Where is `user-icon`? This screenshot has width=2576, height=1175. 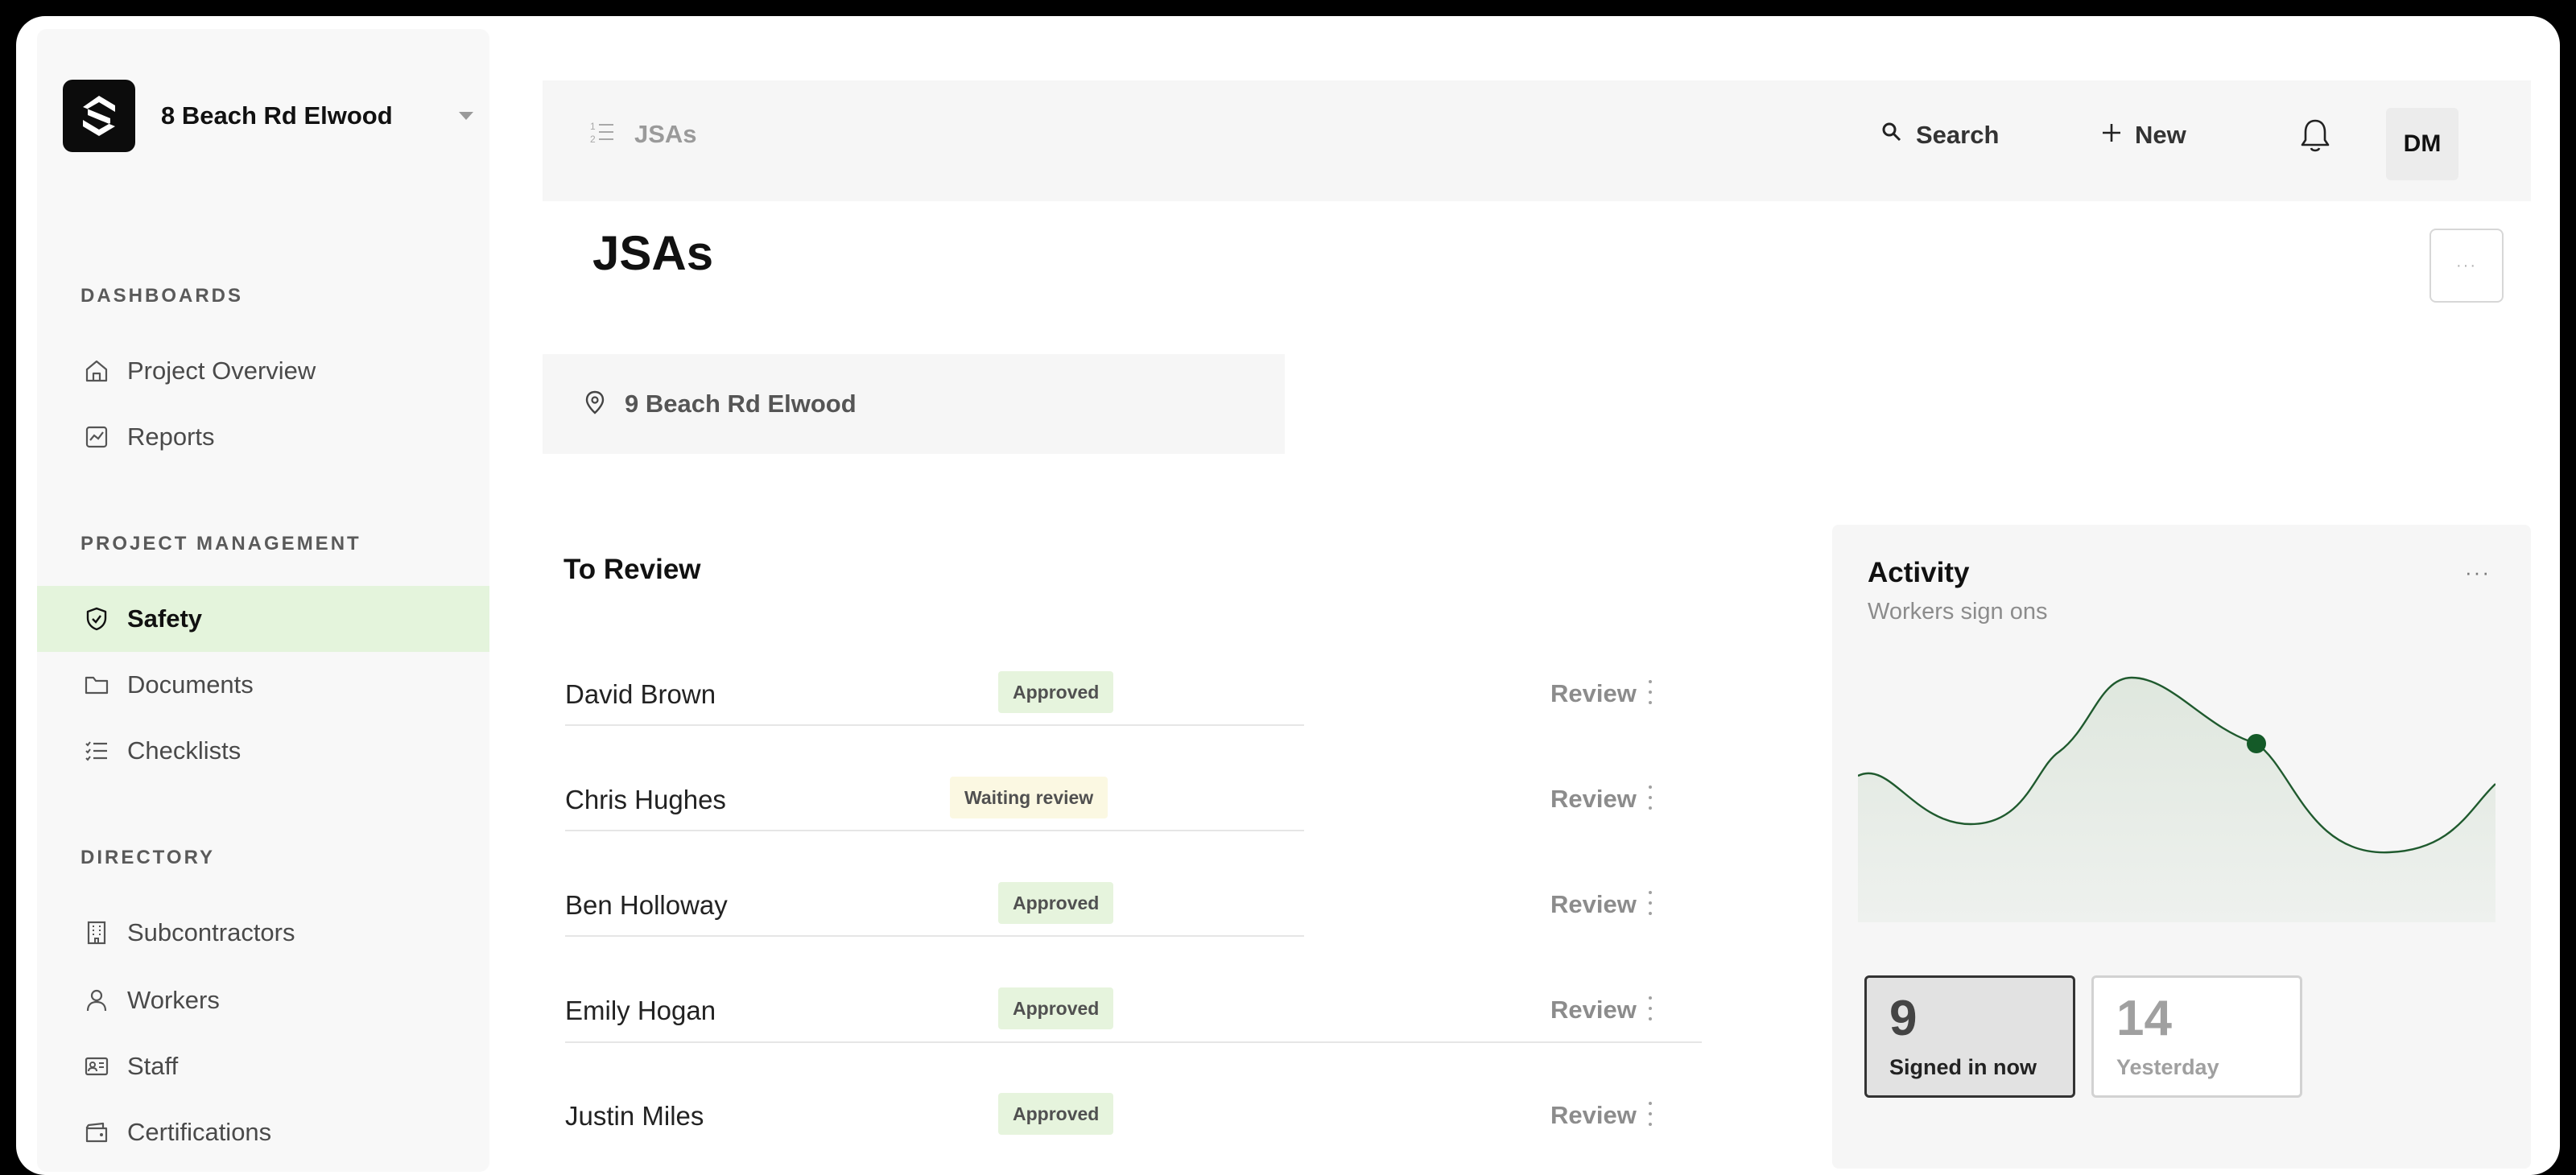
user-icon is located at coordinates (96, 1000).